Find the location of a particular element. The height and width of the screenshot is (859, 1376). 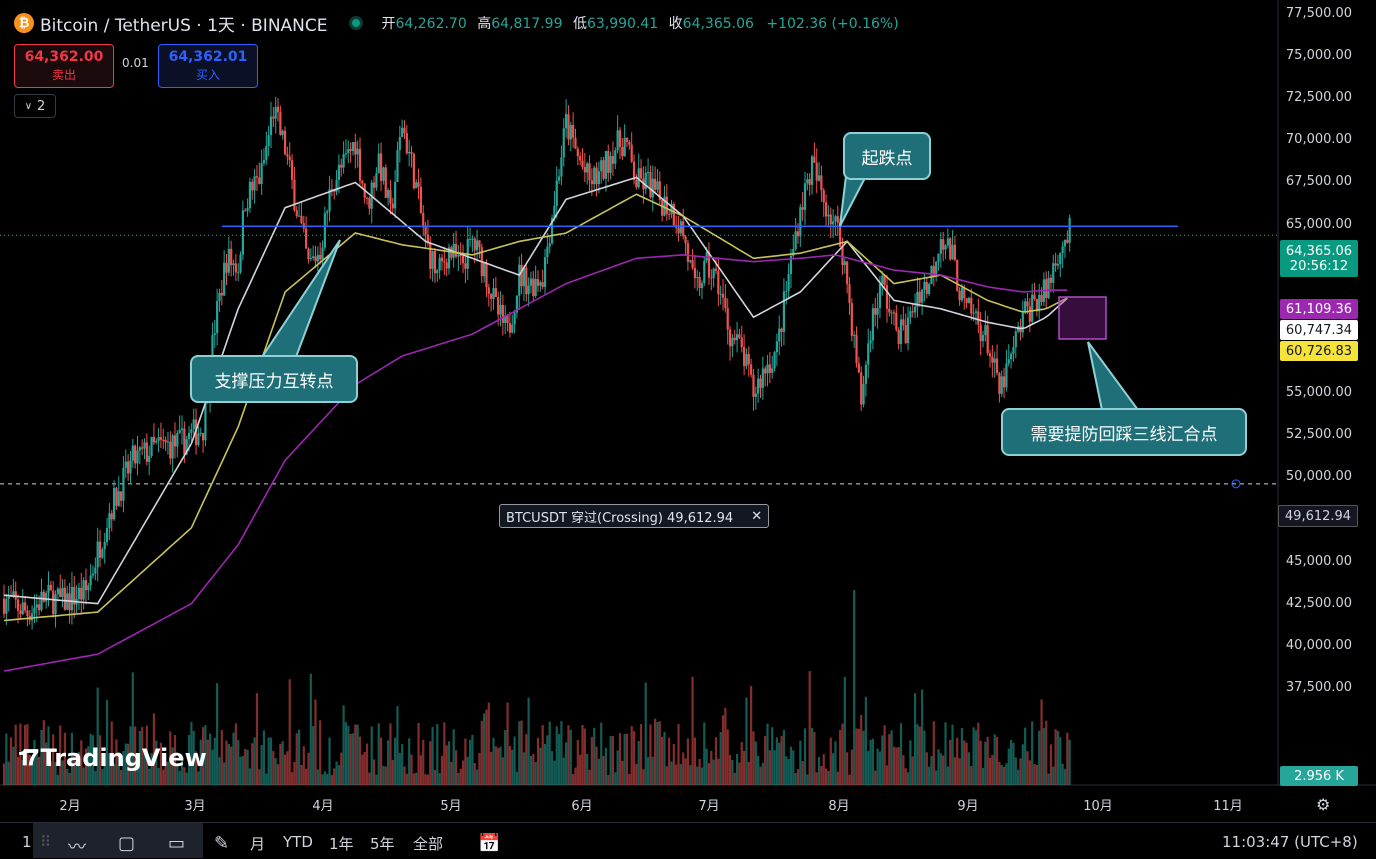

alert-crossing-label: BTCUSDT 穿过(Crossing) 49,612.94 ✕ is located at coordinates (634, 516).